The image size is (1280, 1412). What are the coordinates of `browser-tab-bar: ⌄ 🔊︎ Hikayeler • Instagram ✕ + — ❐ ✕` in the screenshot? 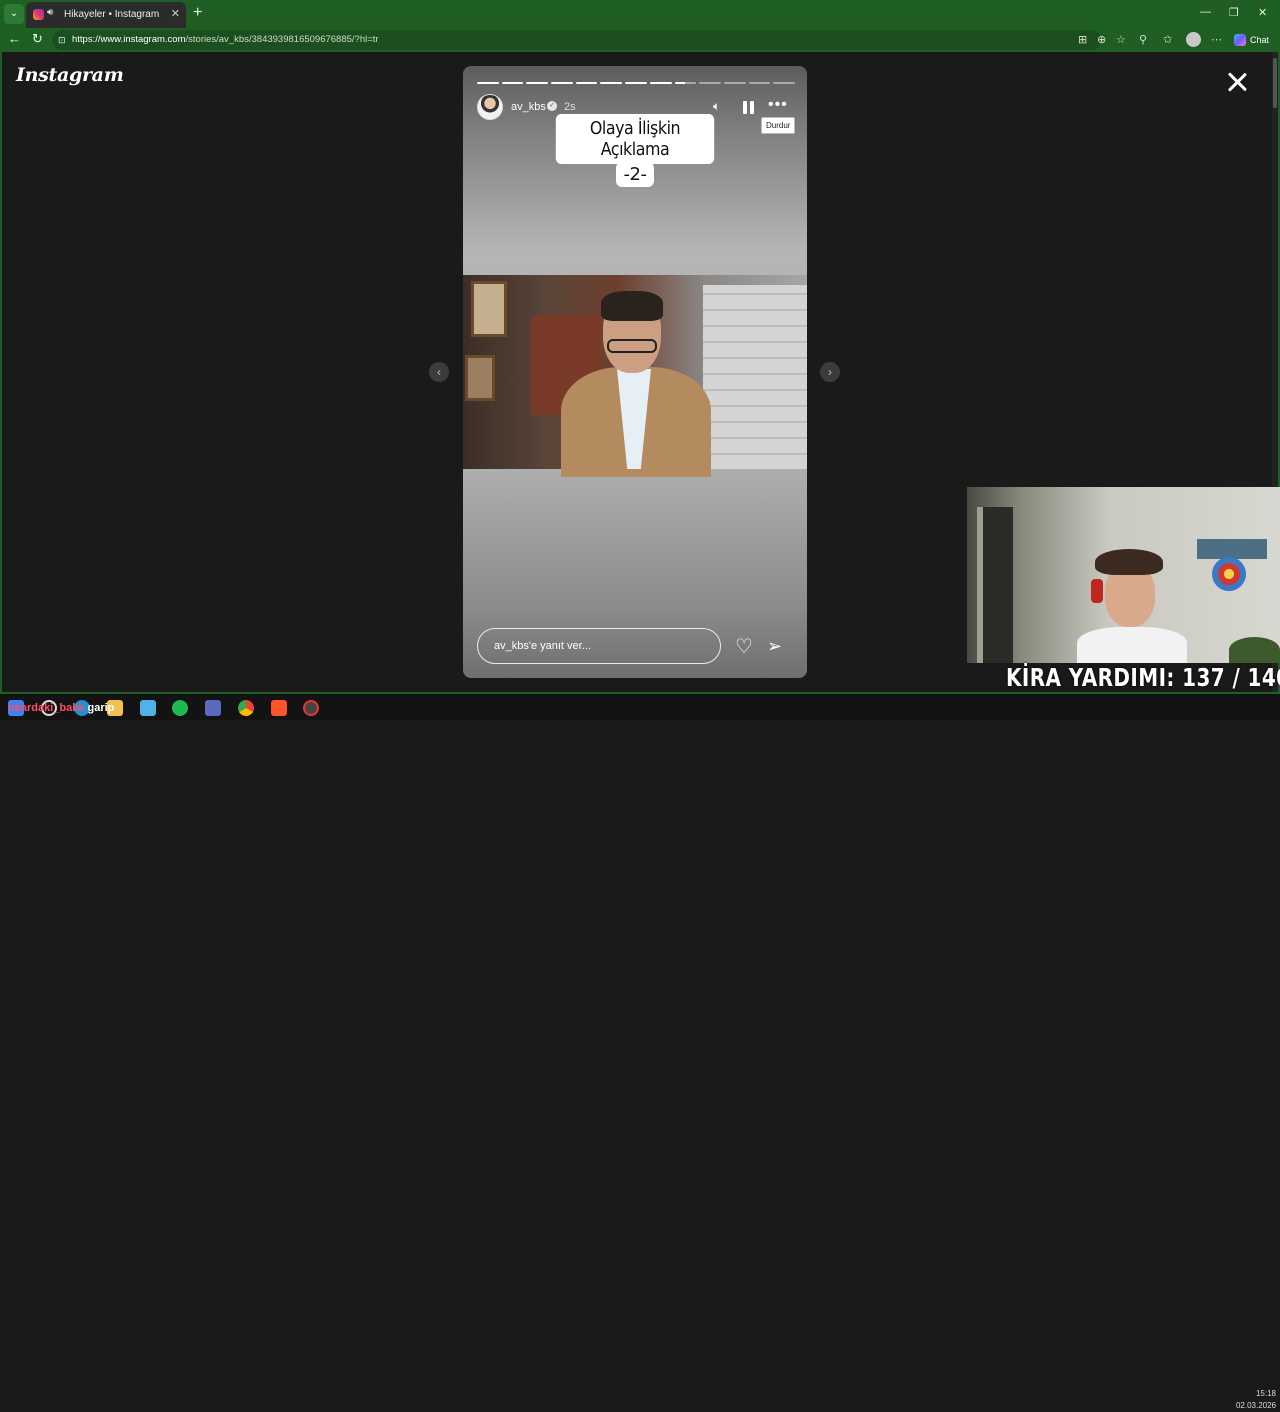 It's located at (640, 14).